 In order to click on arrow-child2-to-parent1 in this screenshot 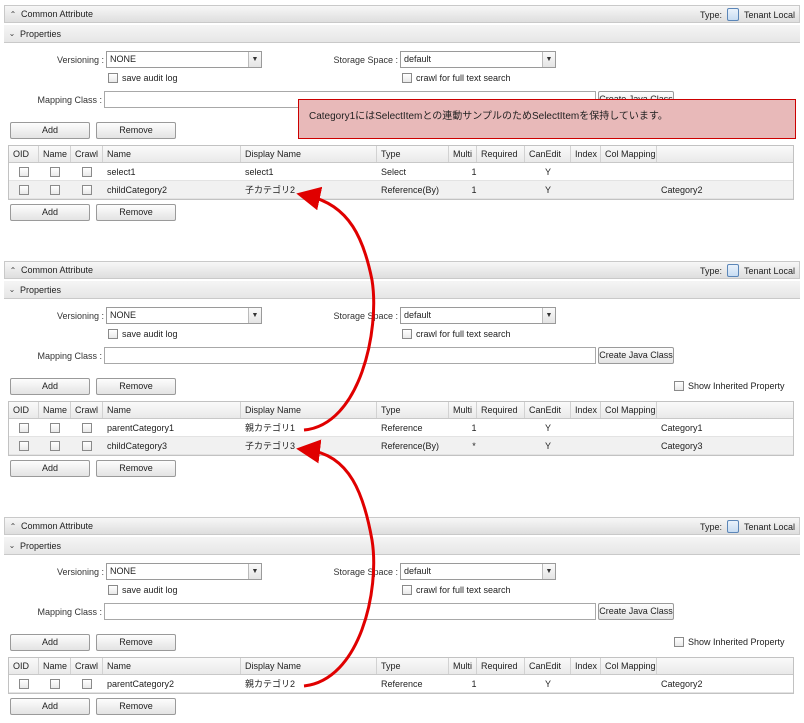, I will do `click(336, 309)`.